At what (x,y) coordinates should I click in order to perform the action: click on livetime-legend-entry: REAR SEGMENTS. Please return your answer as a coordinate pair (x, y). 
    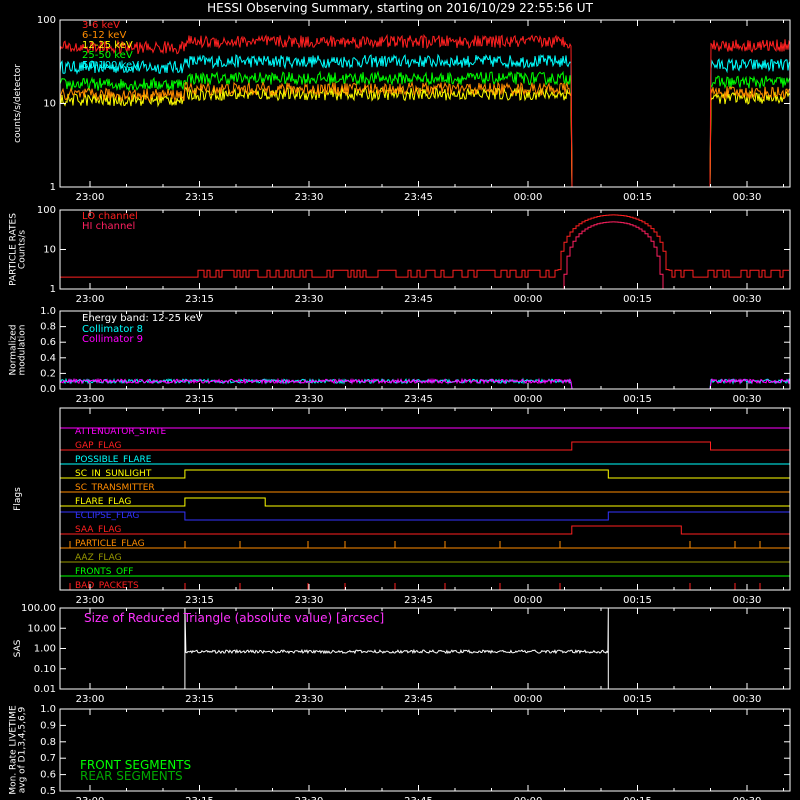
    Looking at the image, I should click on (131, 776).